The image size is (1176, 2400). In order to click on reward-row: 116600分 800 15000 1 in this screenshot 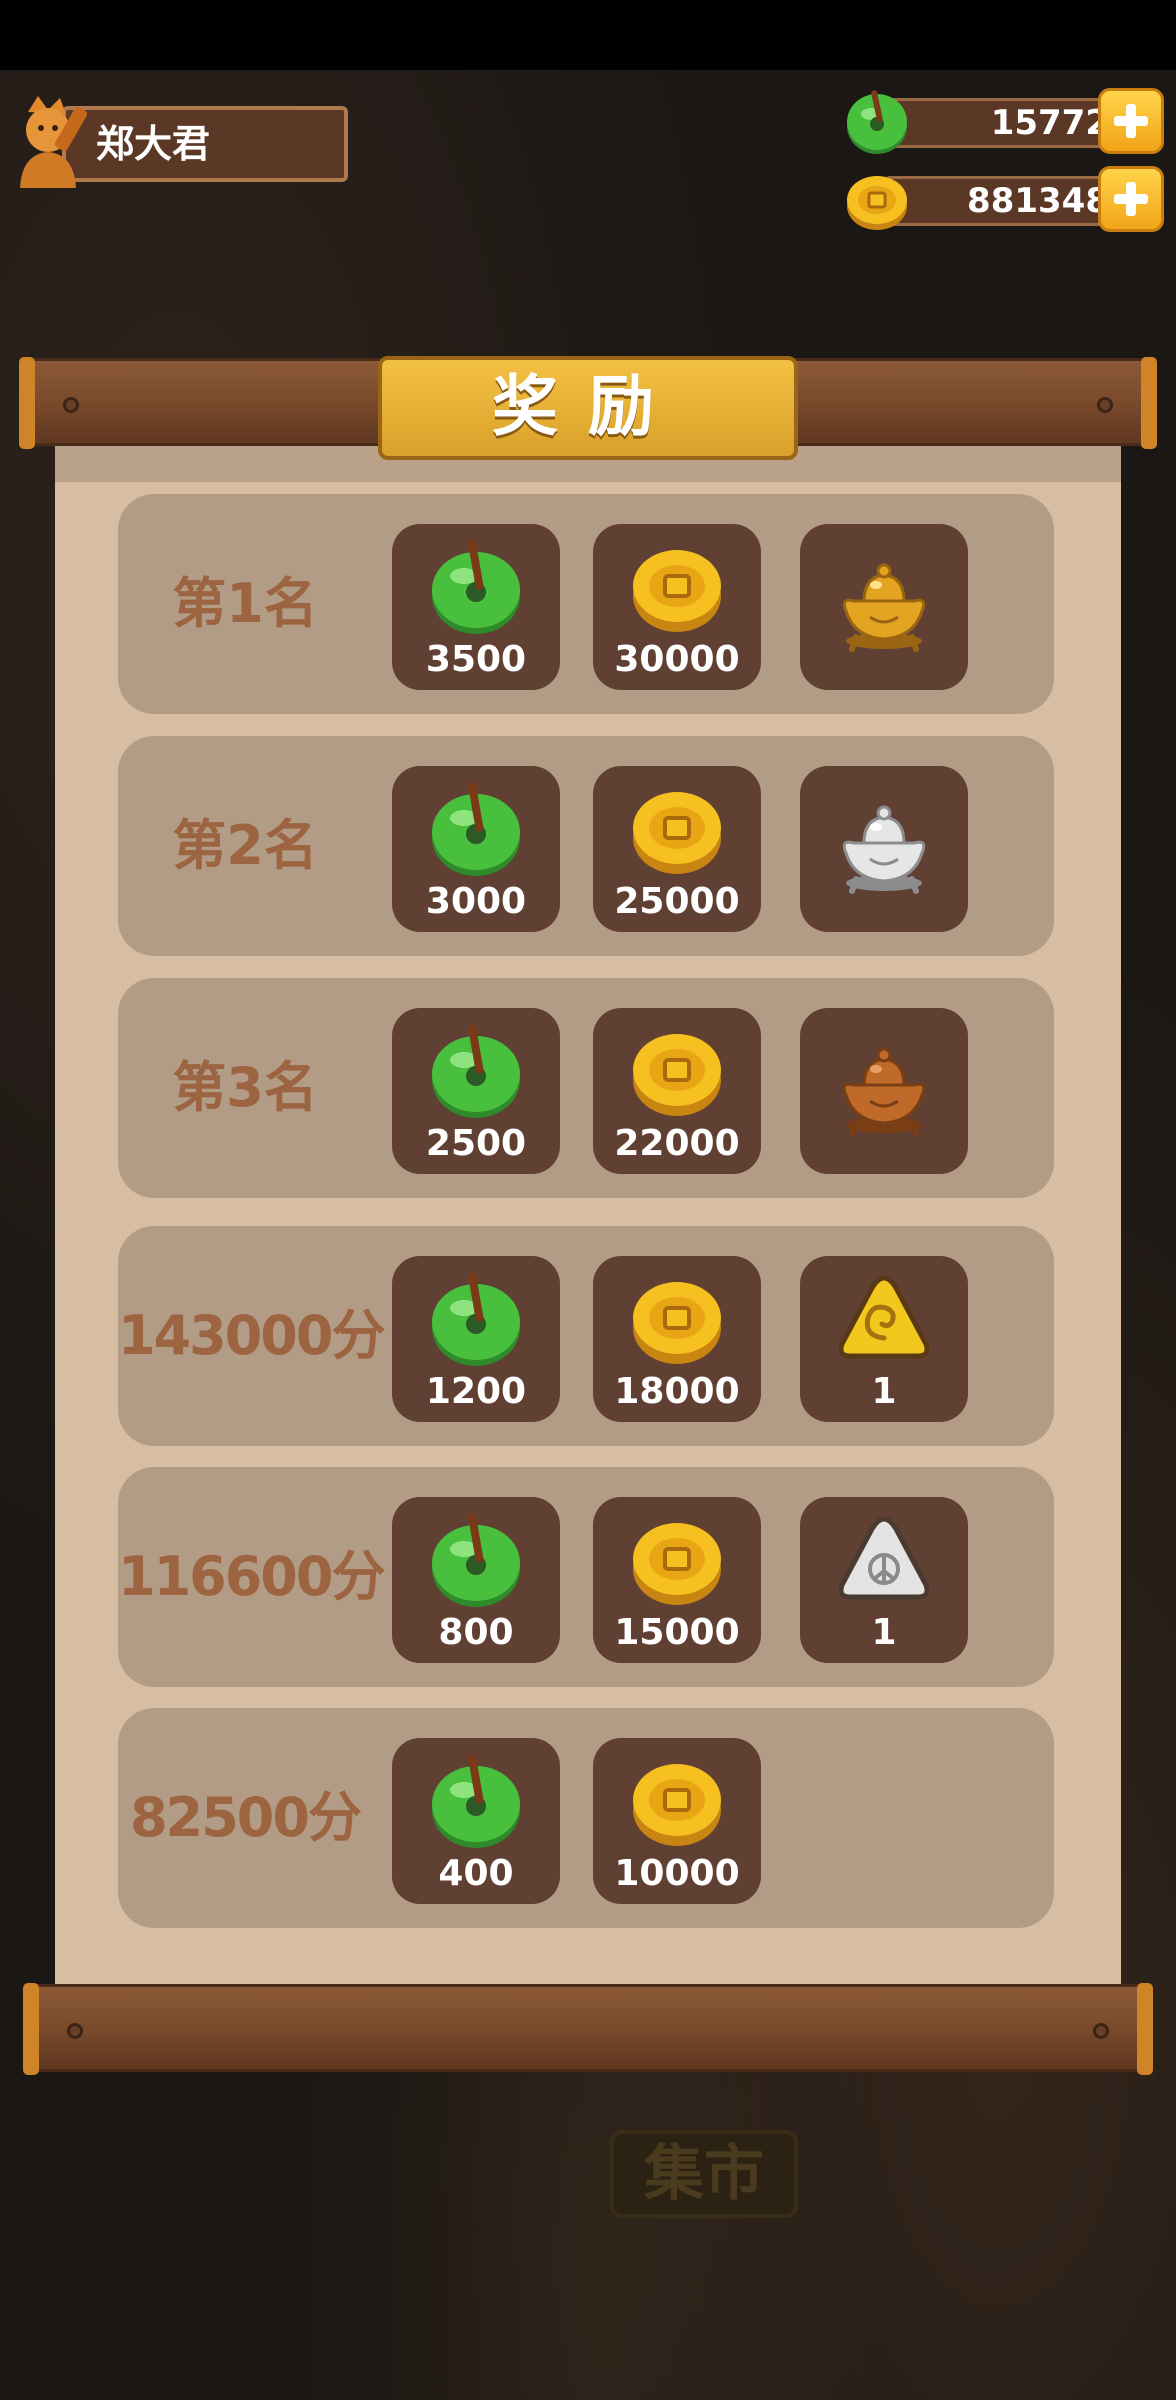, I will do `click(586, 1577)`.